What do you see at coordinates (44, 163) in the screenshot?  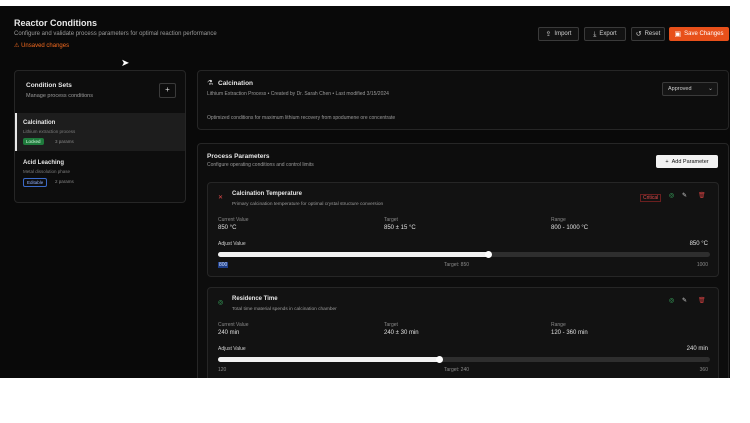 I see `sidebar-item-name: Acid Leaching` at bounding box center [44, 163].